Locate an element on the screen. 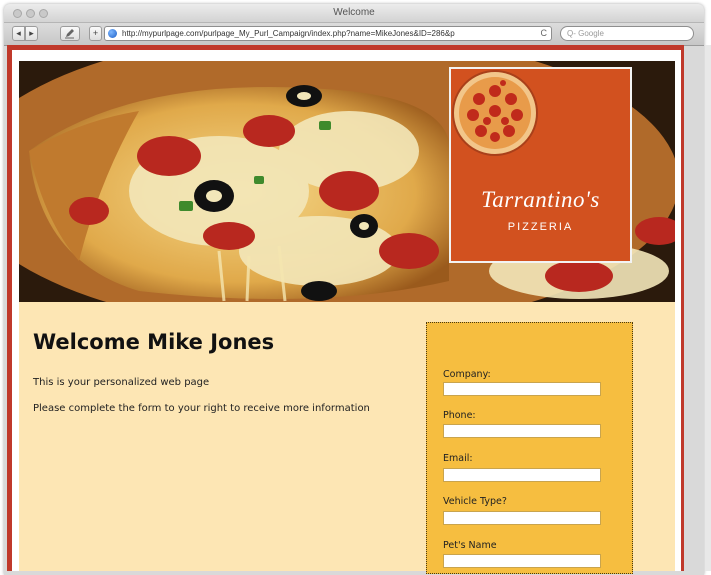 The width and height of the screenshot is (711, 575). back-arrow-icon: ◂ is located at coordinates (18, 33).